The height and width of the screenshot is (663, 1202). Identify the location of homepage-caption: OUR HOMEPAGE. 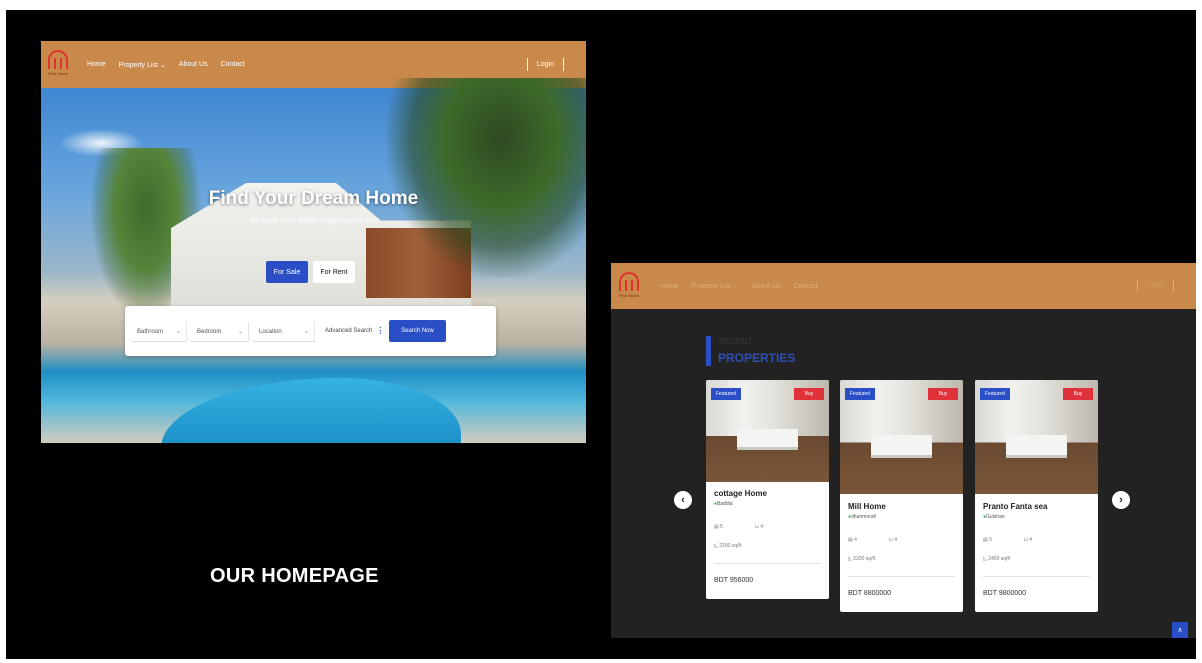
(294, 576).